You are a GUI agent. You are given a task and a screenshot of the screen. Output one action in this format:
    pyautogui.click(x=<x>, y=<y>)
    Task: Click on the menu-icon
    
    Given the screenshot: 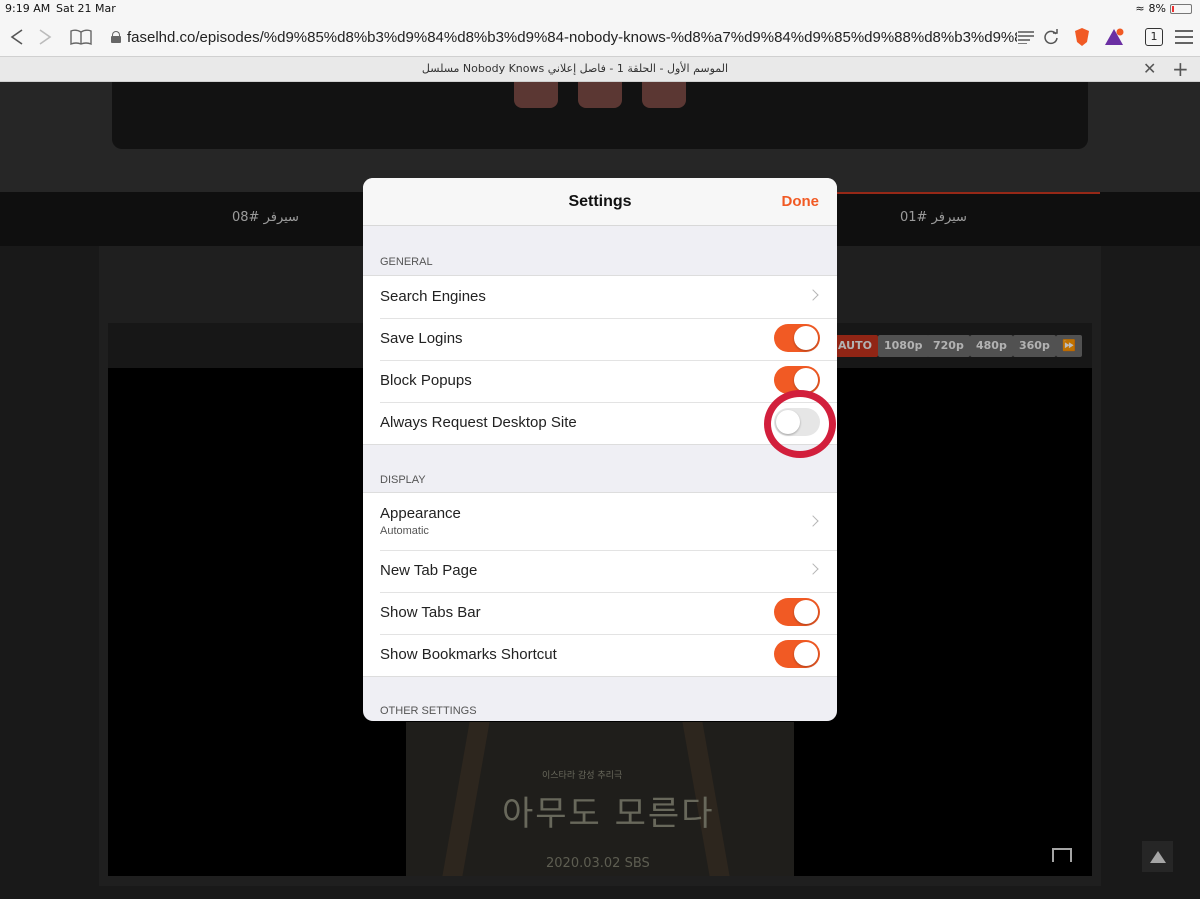 What is the action you would take?
    pyautogui.click(x=1184, y=37)
    